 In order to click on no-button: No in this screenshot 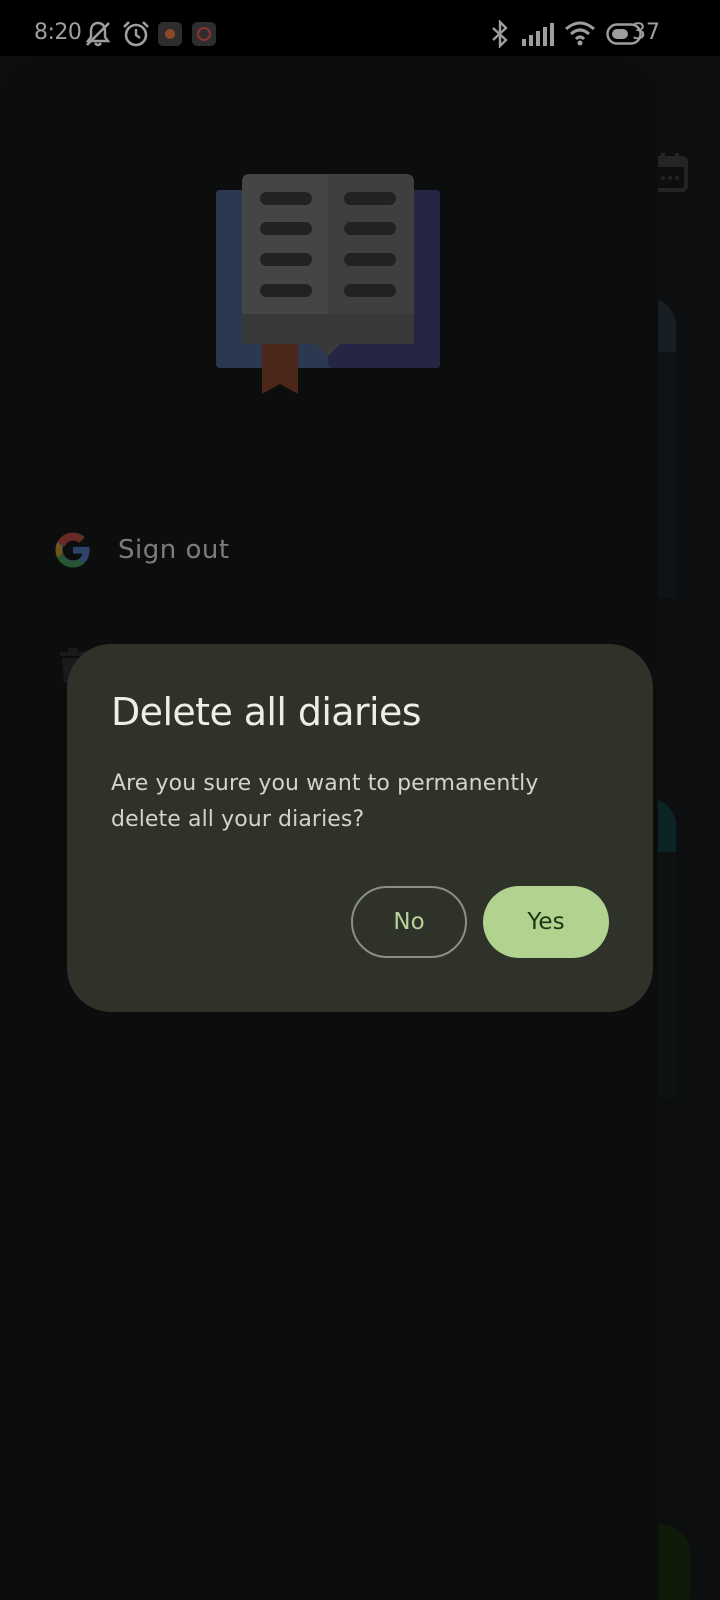, I will do `click(409, 922)`.